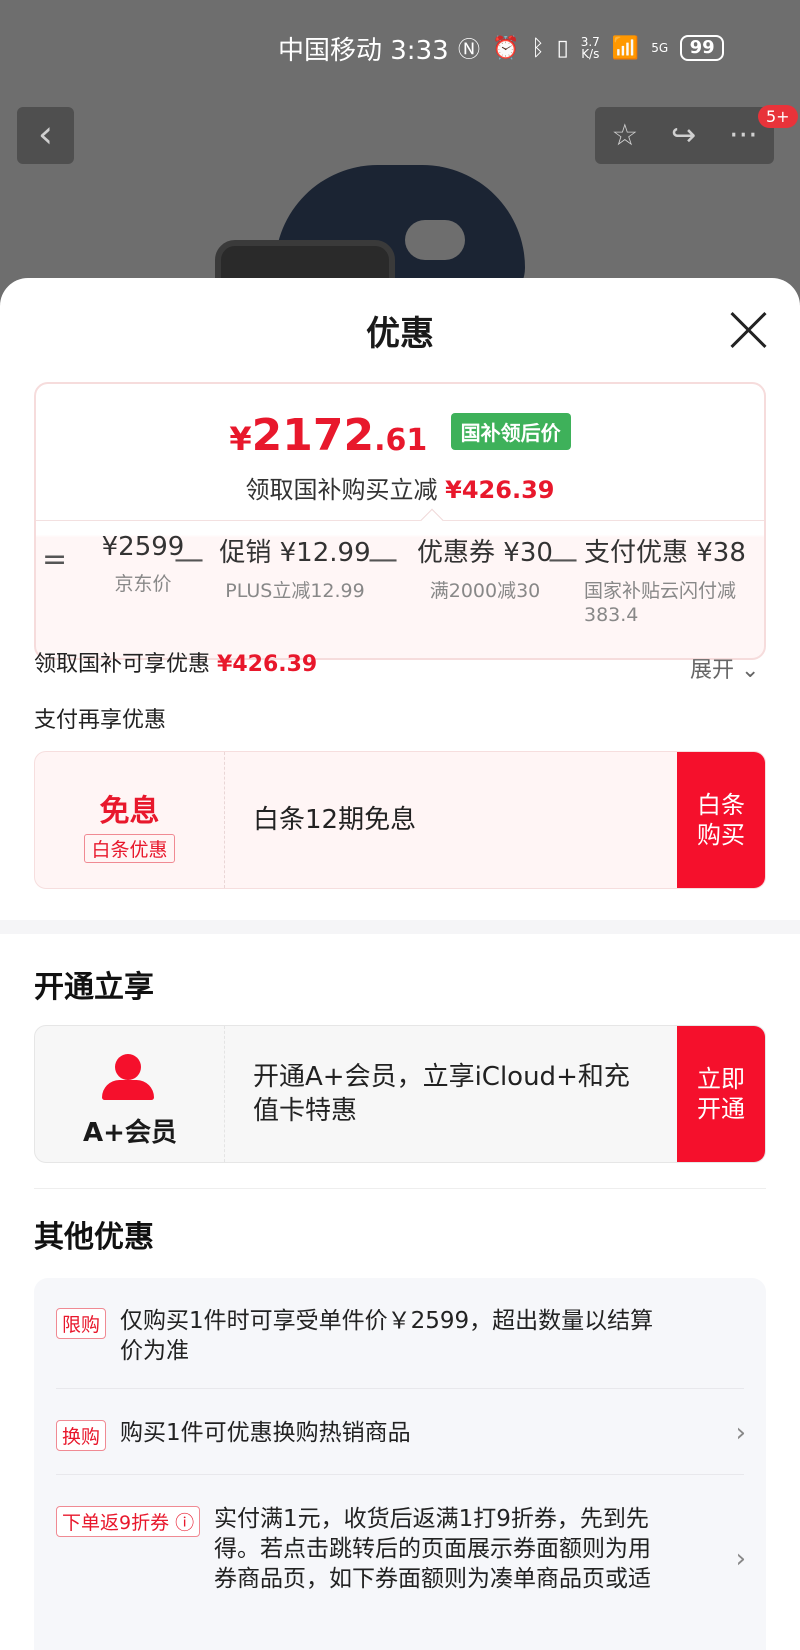  What do you see at coordinates (94, 1237) in the screenshot?
I see `other-section-title: 其他优惠` at bounding box center [94, 1237].